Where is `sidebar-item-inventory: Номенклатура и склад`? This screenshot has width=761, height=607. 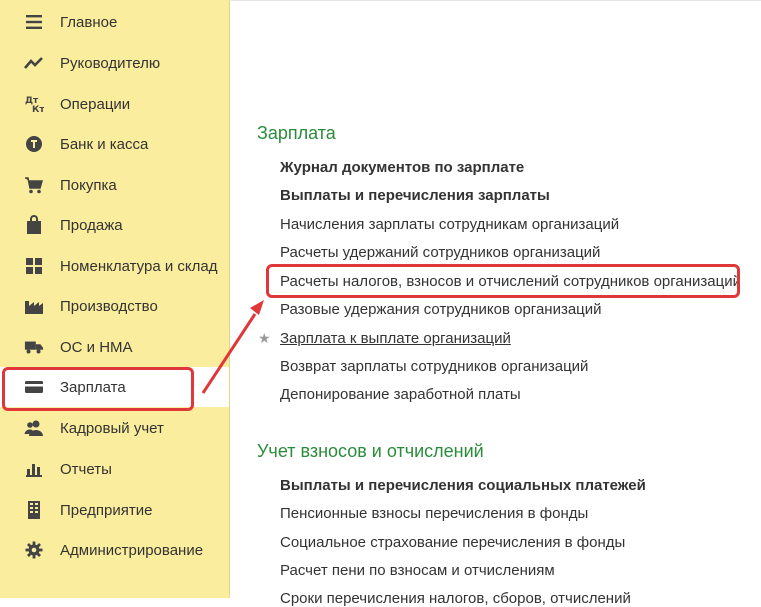
sidebar-item-inventory: Номенклатура и склад is located at coordinates (114, 266).